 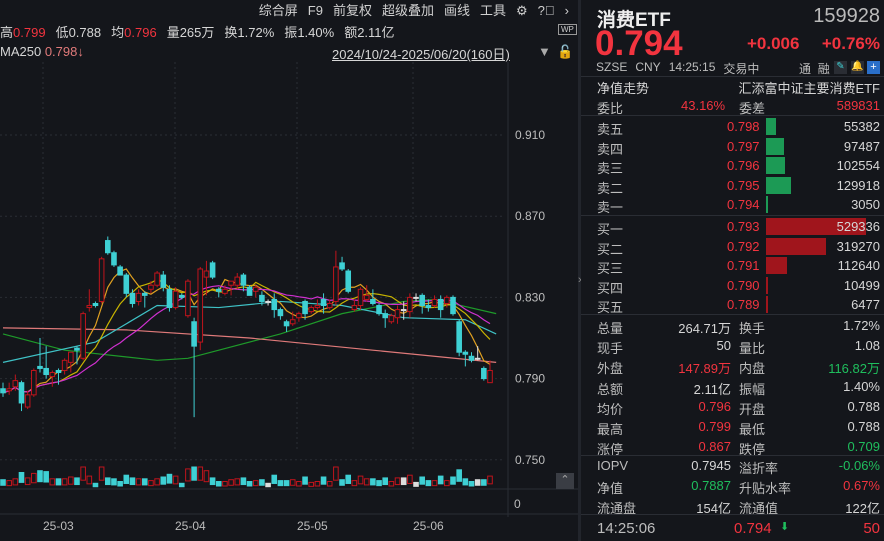 I want to click on vol-value: 265万, so click(x=197, y=32).